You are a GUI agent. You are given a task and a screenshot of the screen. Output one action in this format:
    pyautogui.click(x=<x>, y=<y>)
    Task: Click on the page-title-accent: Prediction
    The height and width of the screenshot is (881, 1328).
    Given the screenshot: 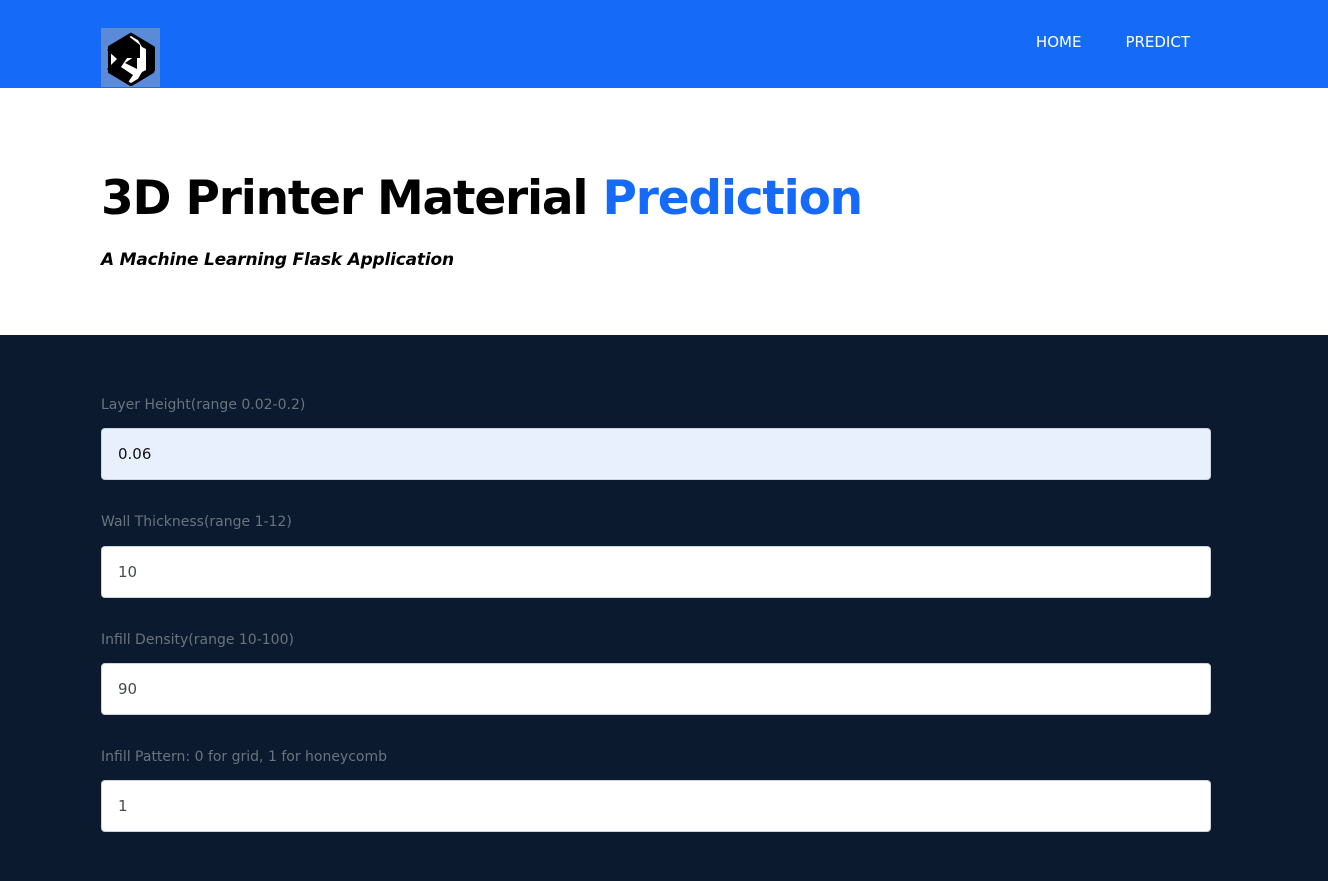 What is the action you would take?
    pyautogui.click(x=732, y=198)
    